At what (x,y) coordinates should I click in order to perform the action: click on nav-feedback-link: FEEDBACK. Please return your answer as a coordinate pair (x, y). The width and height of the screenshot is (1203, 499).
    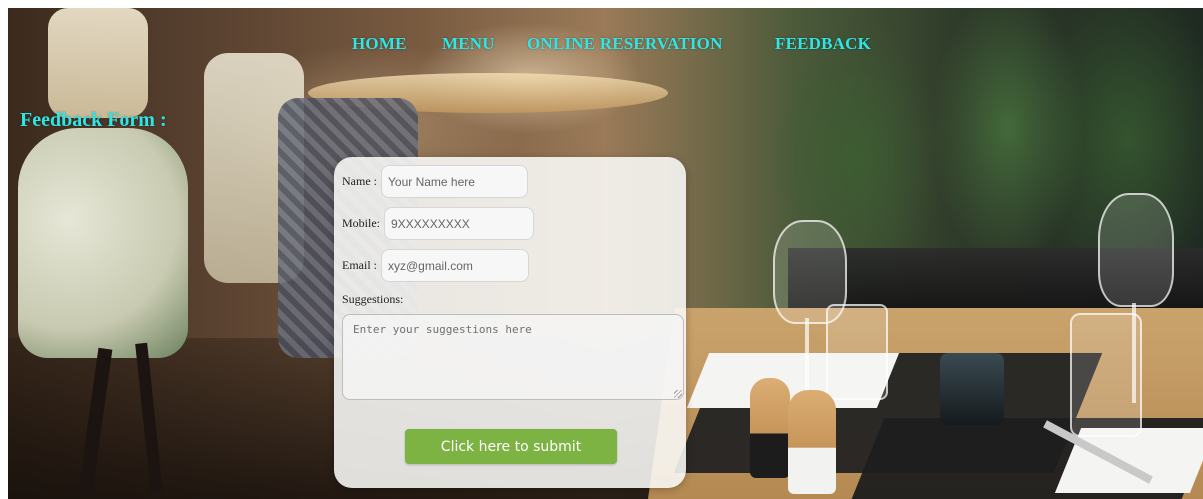
    Looking at the image, I should click on (823, 44).